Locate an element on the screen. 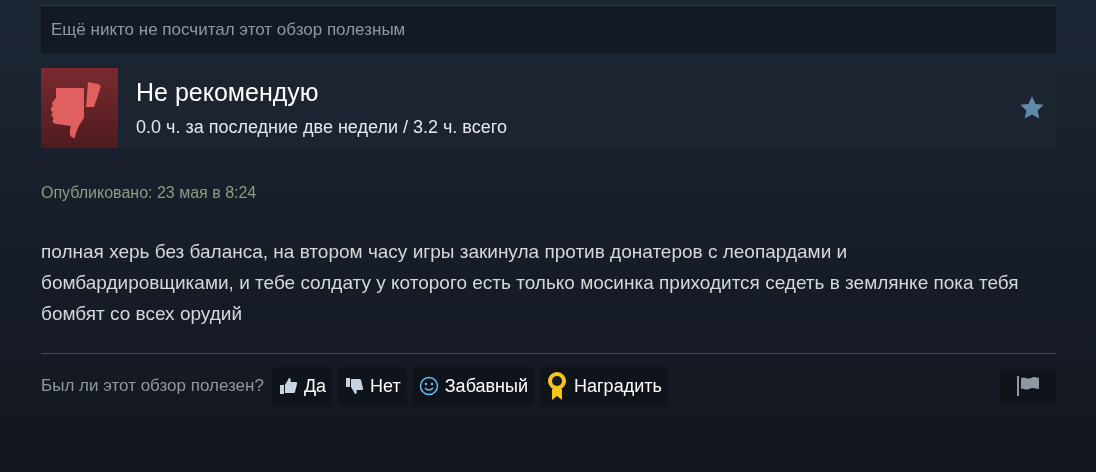 Image resolution: width=1096 pixels, height=472 pixels. verdict-title: Не рекомендую is located at coordinates (228, 92).